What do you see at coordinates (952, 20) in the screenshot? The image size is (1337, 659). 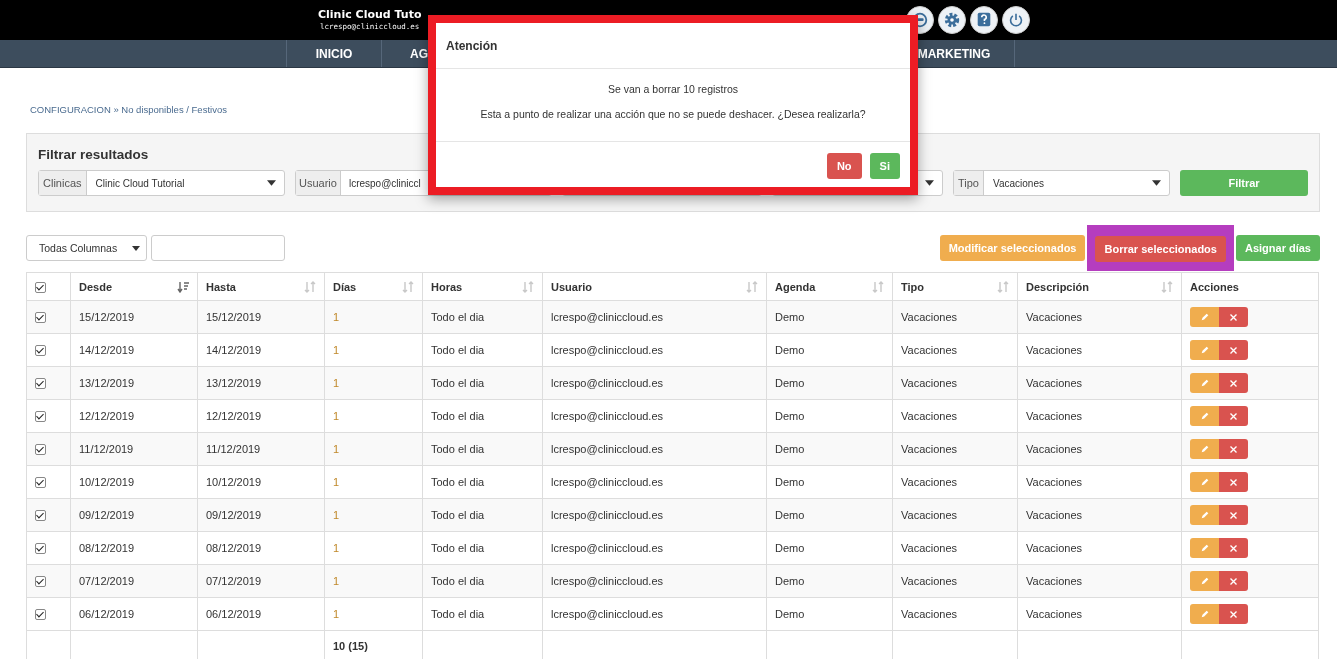 I see `settings-icon` at bounding box center [952, 20].